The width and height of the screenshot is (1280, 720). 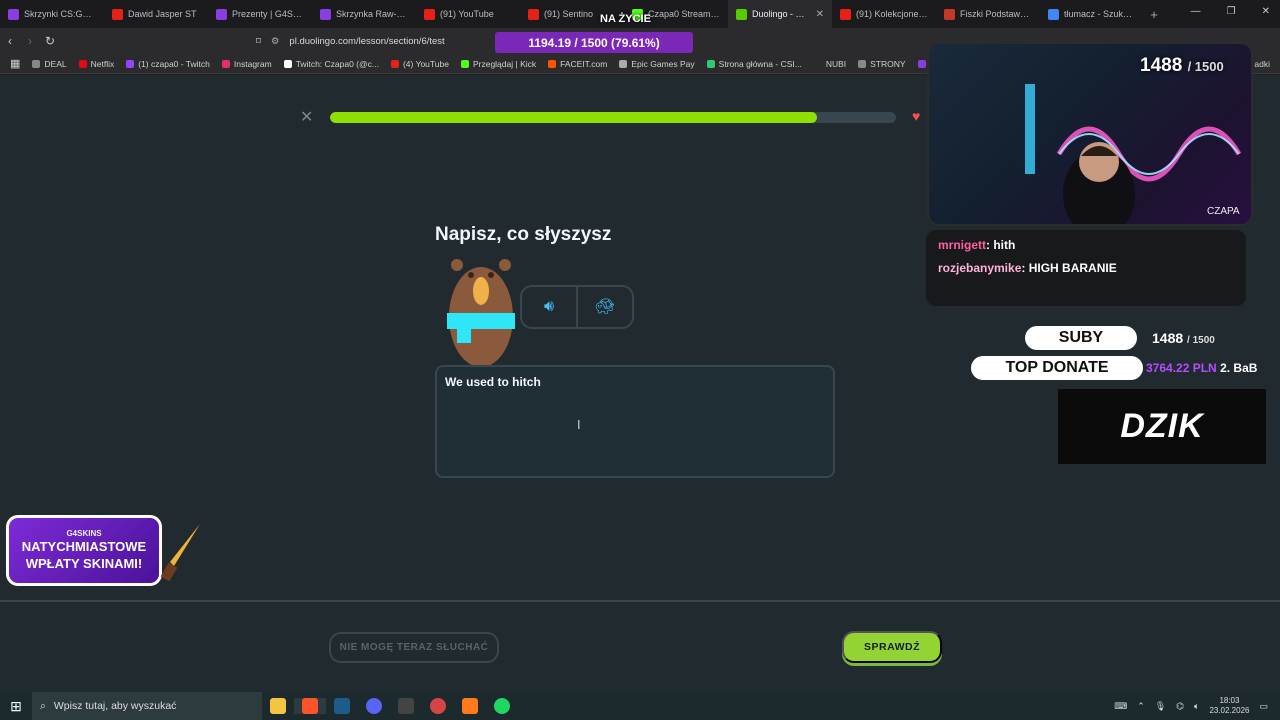 What do you see at coordinates (52, 14) in the screenshot?
I see `browser-tab: Skrzynki CS:GO/CS2` at bounding box center [52, 14].